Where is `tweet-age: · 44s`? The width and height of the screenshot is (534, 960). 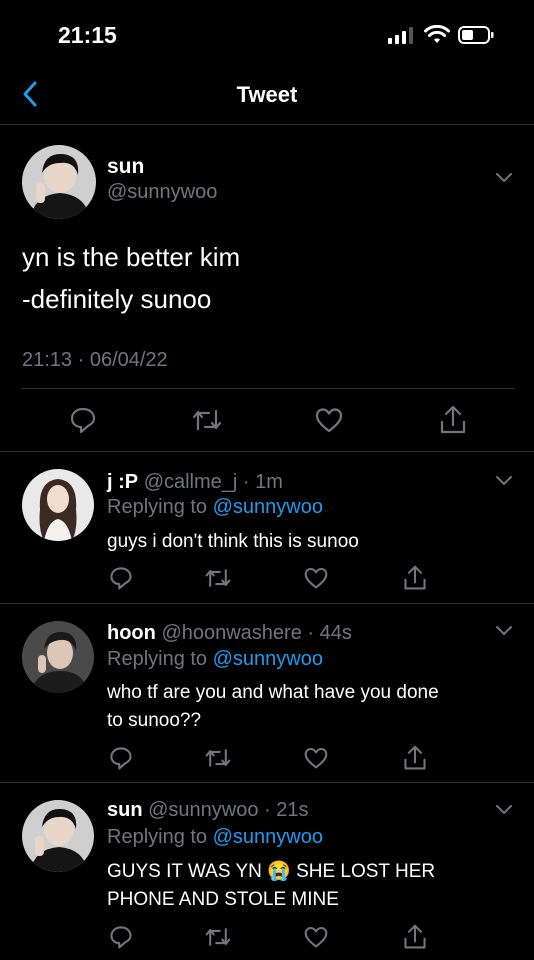 tweet-age: · 44s is located at coordinates (329, 633).